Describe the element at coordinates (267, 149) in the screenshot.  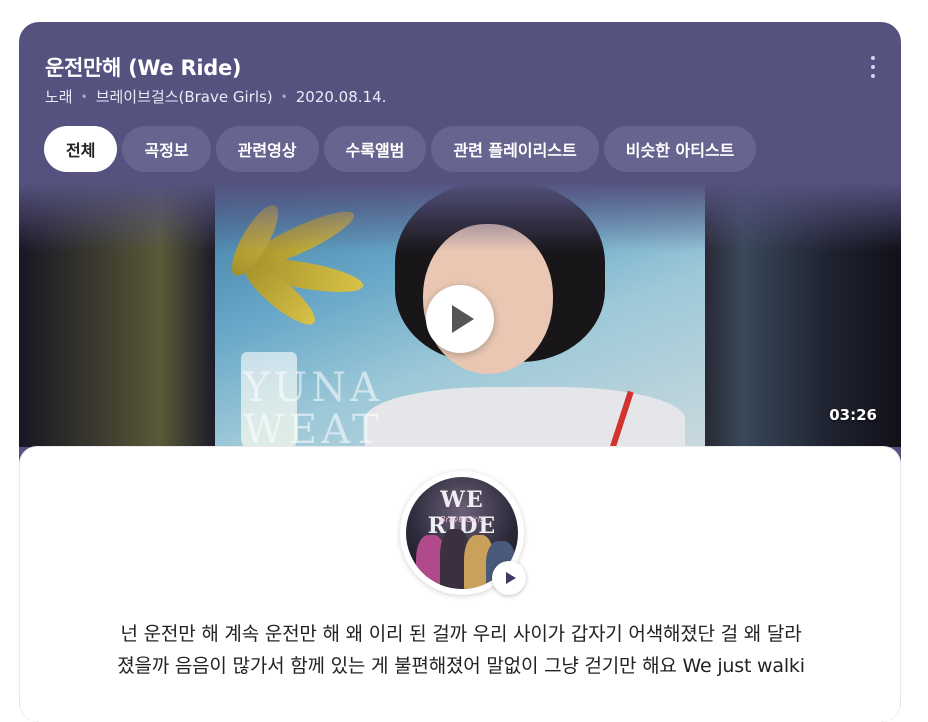
I see `tab-related-videos: 관련영상` at that location.